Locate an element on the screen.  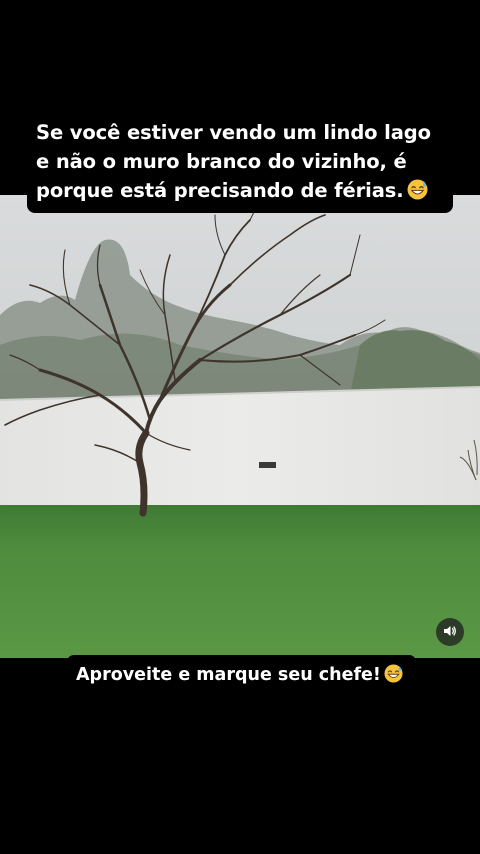
wall-vent is located at coordinates (267, 465).